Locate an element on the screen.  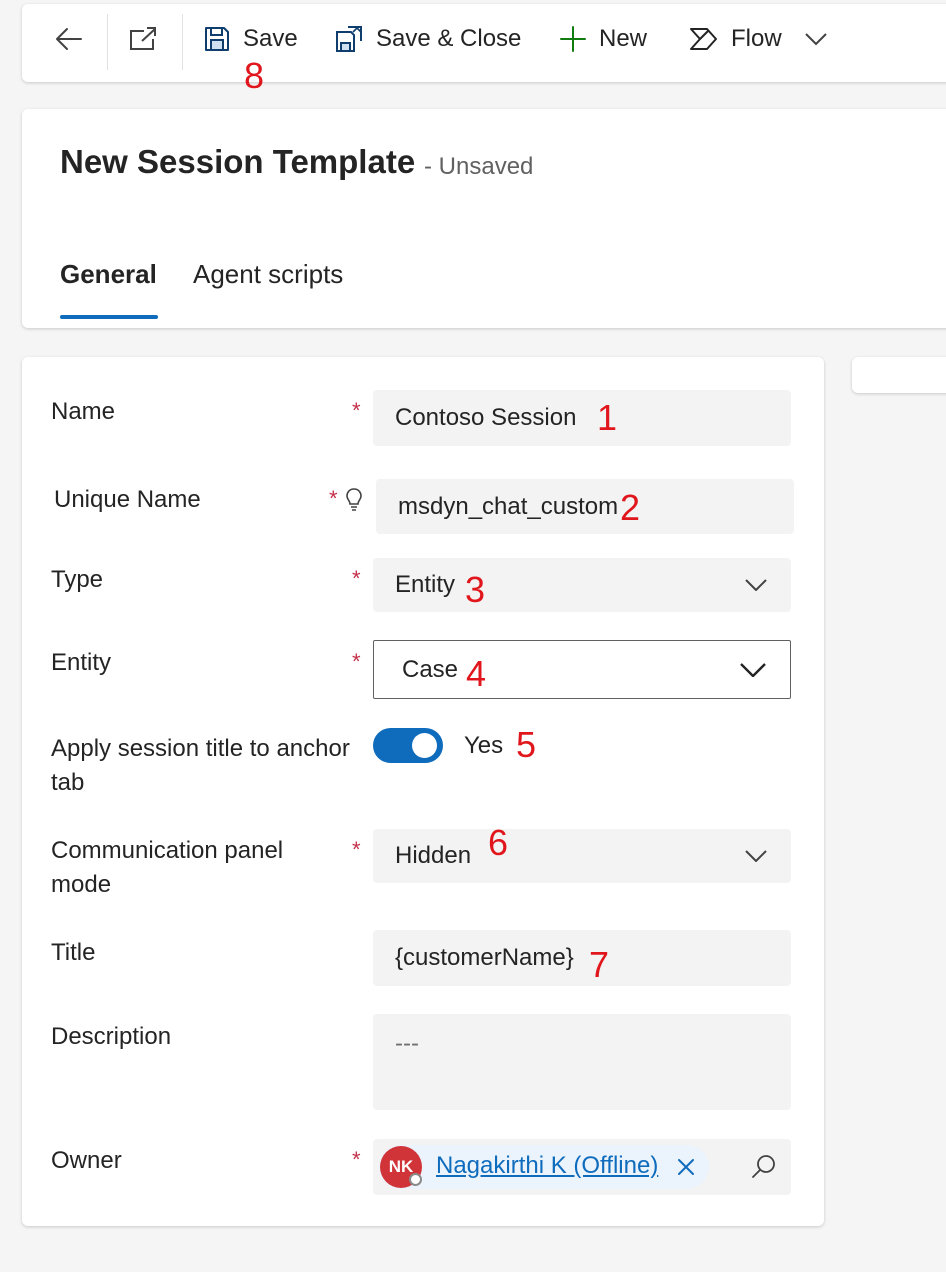
save-and-close-label: Save & Close is located at coordinates (449, 38).